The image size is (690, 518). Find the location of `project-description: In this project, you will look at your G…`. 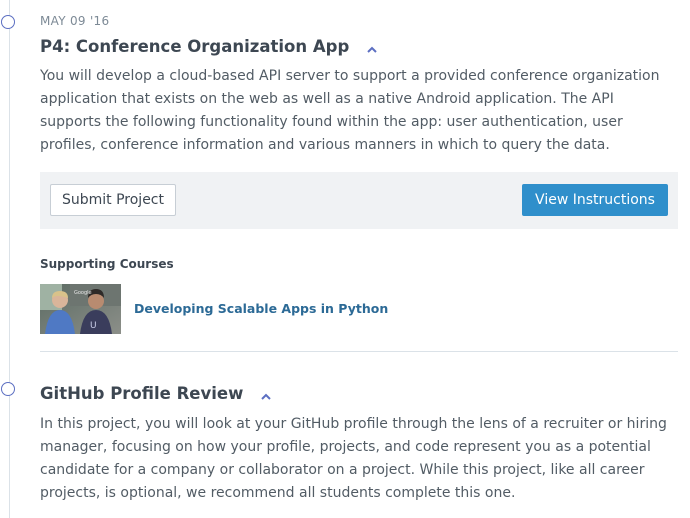

project-description: In this project, you will look at your G… is located at coordinates (353, 458).